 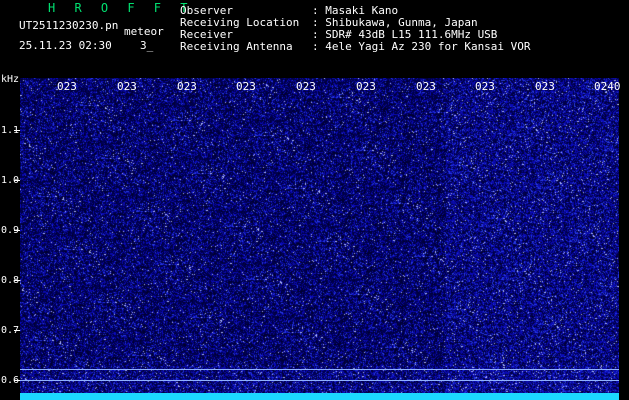 I want to click on antenna-label: Receiving Antenna, so click(x=236, y=46).